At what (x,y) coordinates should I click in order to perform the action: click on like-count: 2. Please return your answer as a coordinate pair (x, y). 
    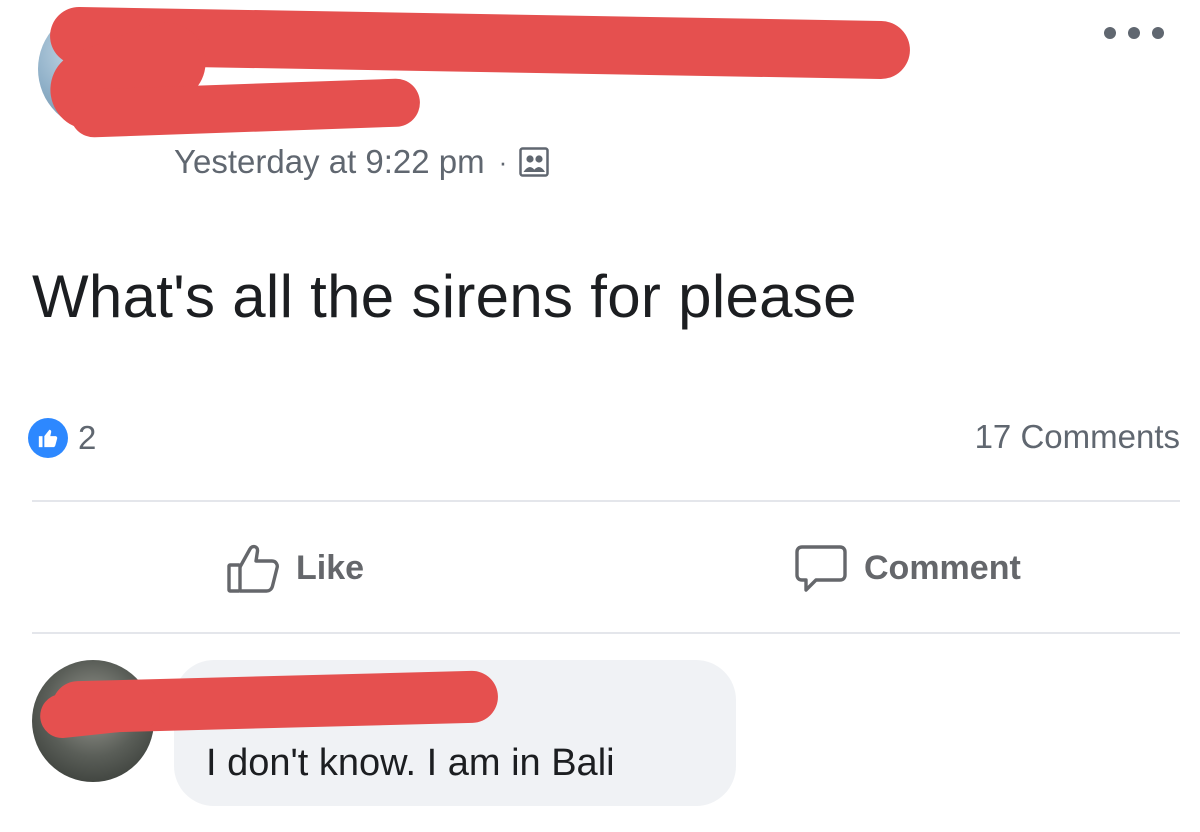
    Looking at the image, I should click on (87, 437).